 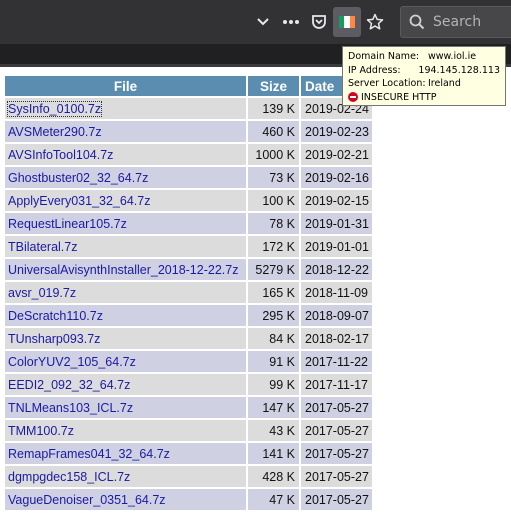 What do you see at coordinates (89, 454) in the screenshot?
I see `file-link: RemapFrames041_32_64.7z` at bounding box center [89, 454].